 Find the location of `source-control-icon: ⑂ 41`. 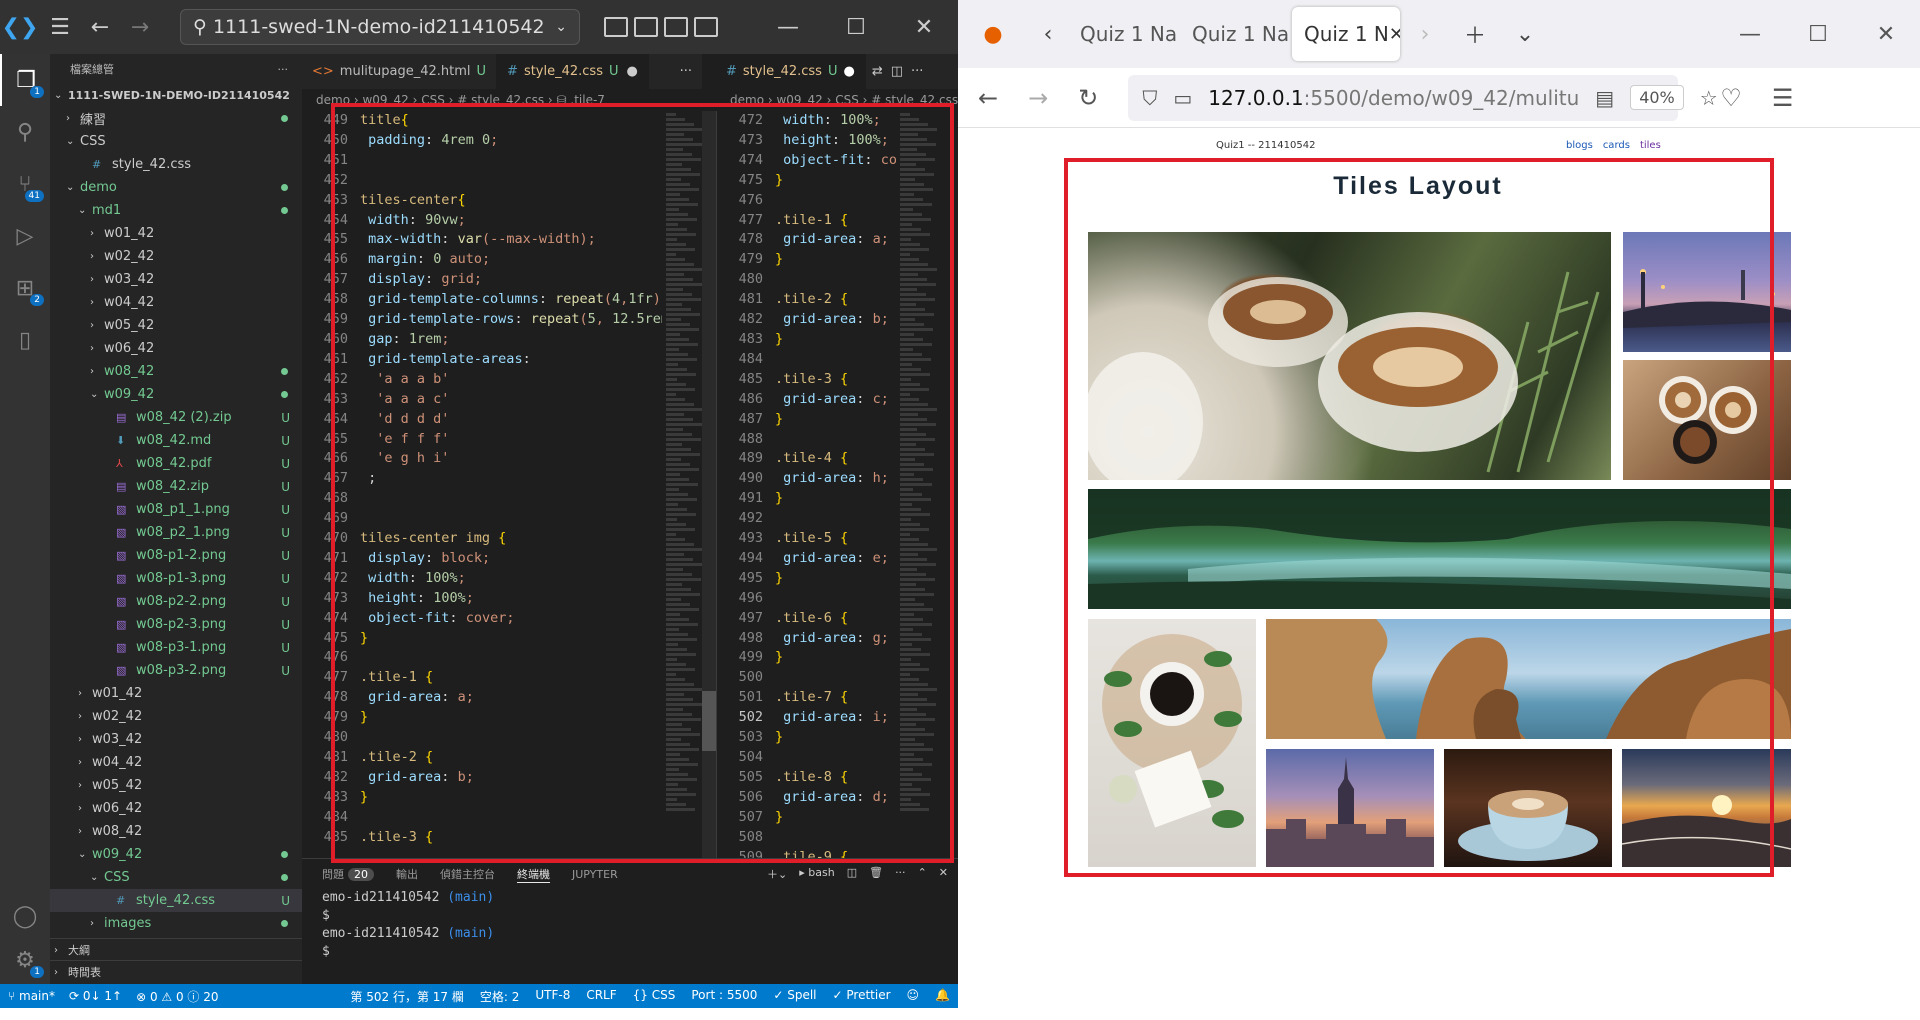

source-control-icon: ⑂ 41 is located at coordinates (25, 184).